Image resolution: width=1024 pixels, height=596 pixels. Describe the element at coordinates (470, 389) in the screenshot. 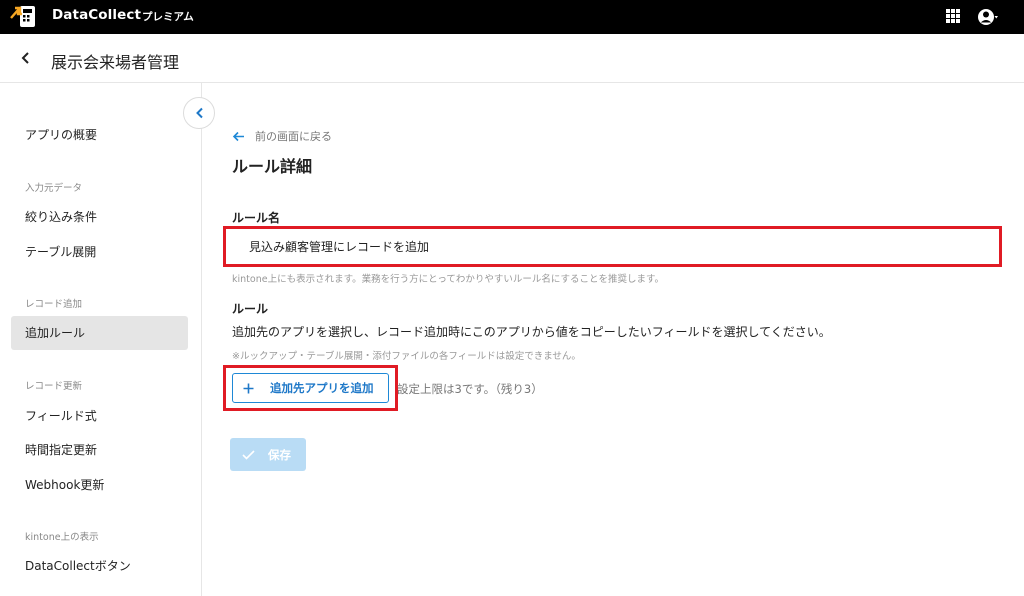

I see `limit-text: 設定上限は3です。（残り3）` at that location.